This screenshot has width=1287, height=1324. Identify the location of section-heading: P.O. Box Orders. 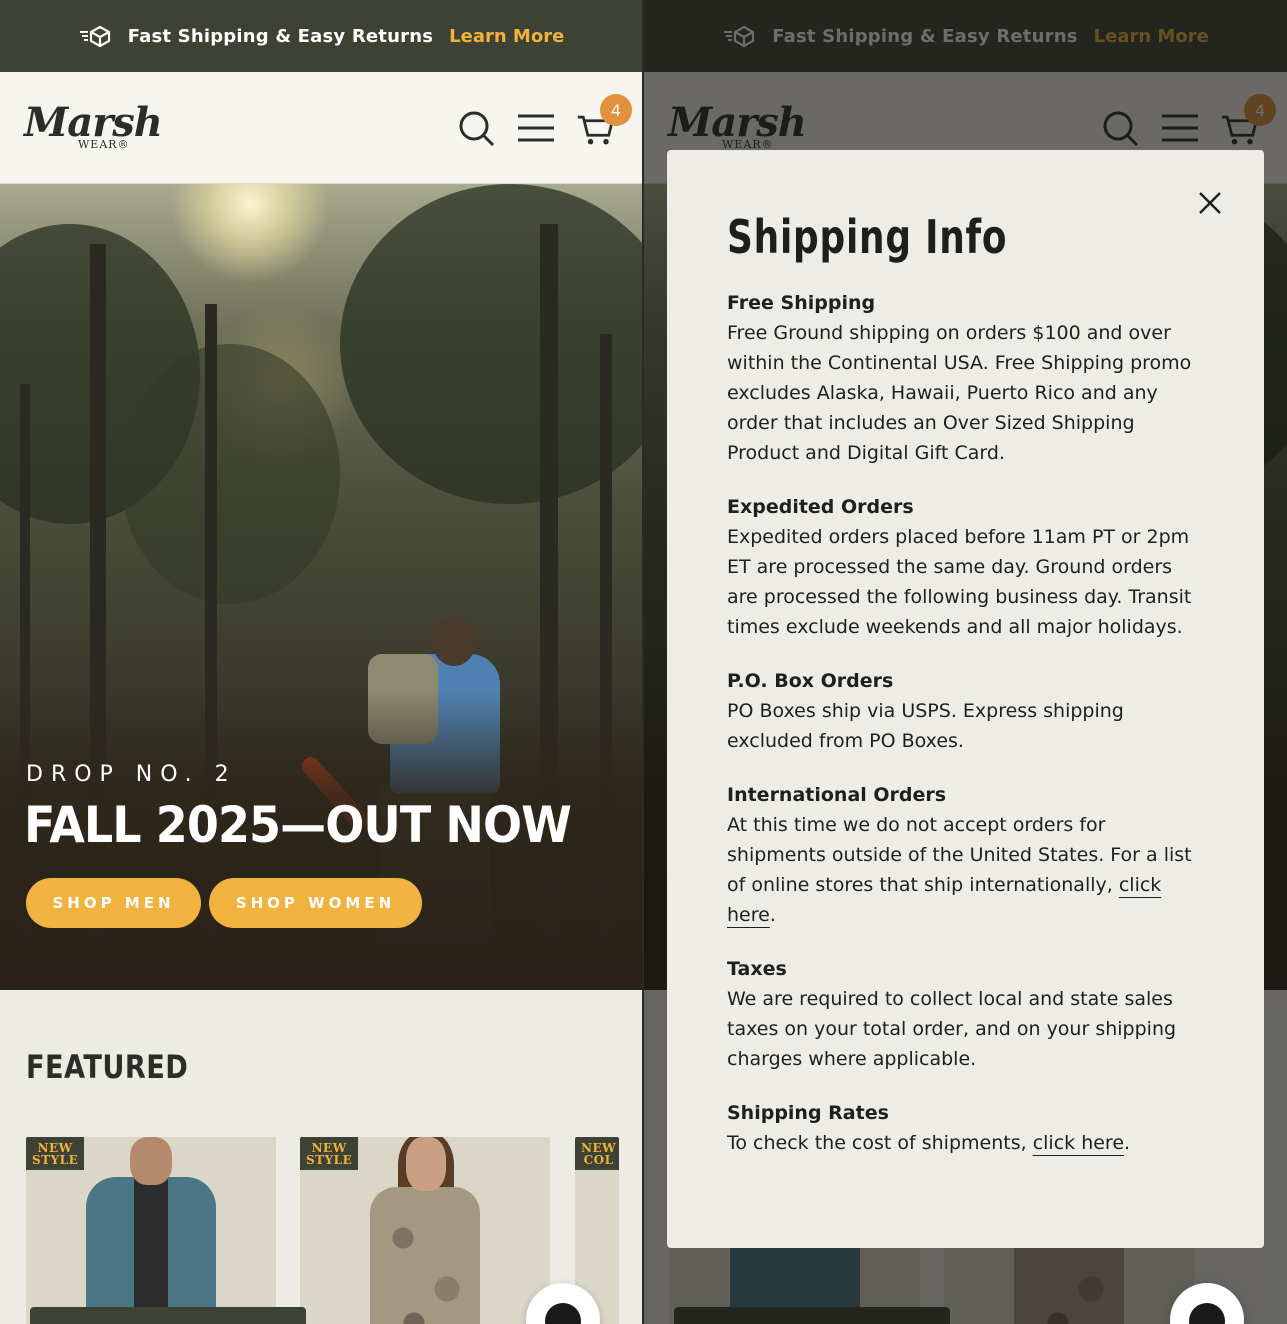
(810, 681).